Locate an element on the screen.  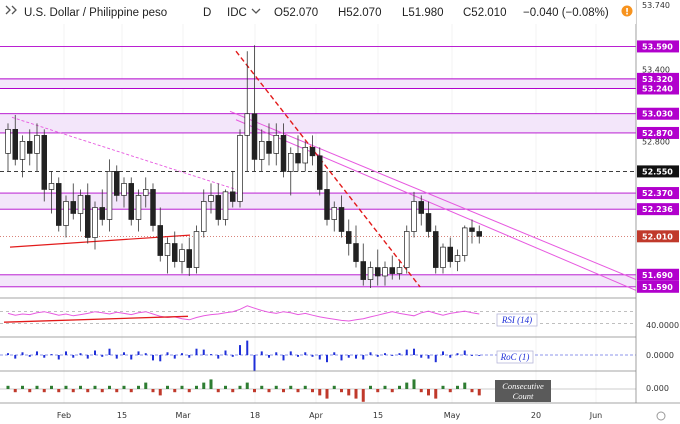
count-axis-label: 0.000 is located at coordinates (657, 388).